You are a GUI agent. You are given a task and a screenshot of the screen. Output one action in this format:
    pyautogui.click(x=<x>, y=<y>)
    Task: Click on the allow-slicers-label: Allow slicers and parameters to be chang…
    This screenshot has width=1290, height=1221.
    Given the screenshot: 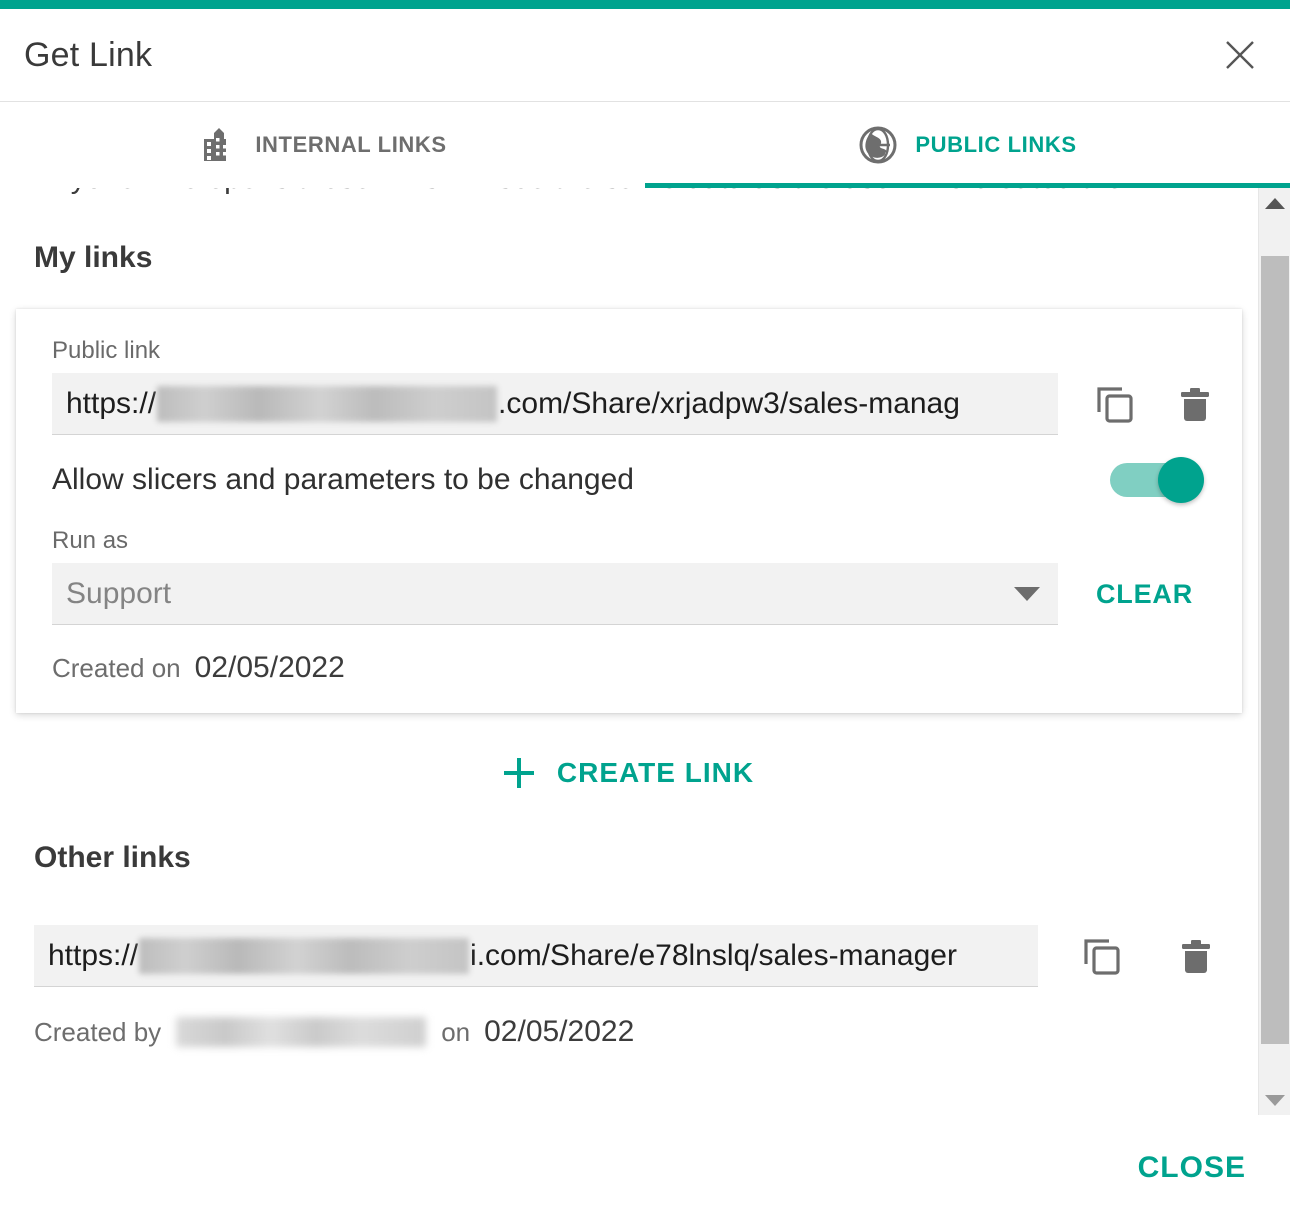 What is the action you would take?
    pyautogui.click(x=343, y=479)
    